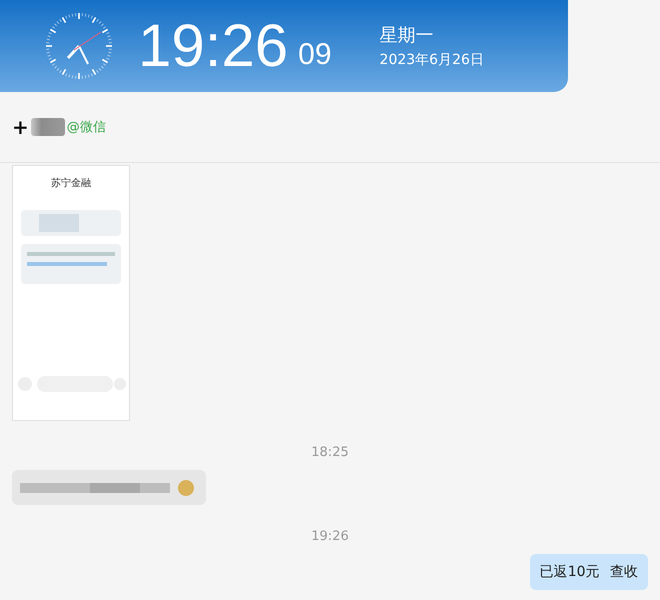 The image size is (660, 600). I want to click on message-bubble: 已返10元 查收, so click(589, 572).